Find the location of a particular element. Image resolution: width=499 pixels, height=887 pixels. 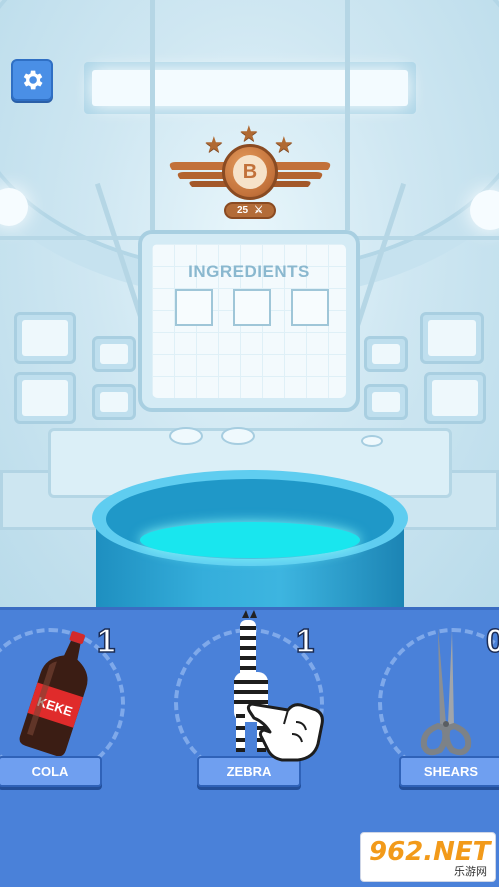

rank-badge: ★ ★ ★ B 25 ⚔ is located at coordinates (250, 172).